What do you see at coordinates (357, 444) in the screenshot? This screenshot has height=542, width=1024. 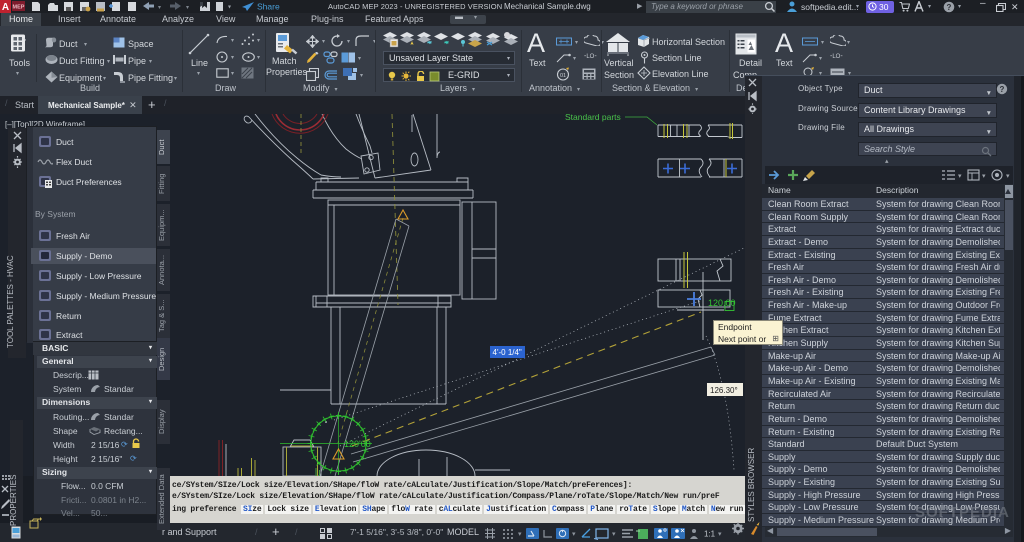 I see `svg-text: 120'00` at bounding box center [357, 444].